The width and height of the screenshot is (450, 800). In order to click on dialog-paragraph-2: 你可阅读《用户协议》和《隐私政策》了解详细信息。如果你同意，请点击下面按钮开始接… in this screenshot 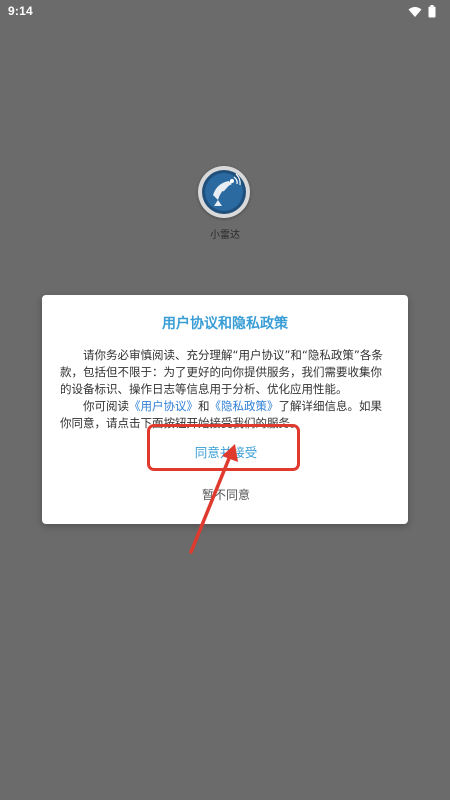, I will do `click(226, 415)`.